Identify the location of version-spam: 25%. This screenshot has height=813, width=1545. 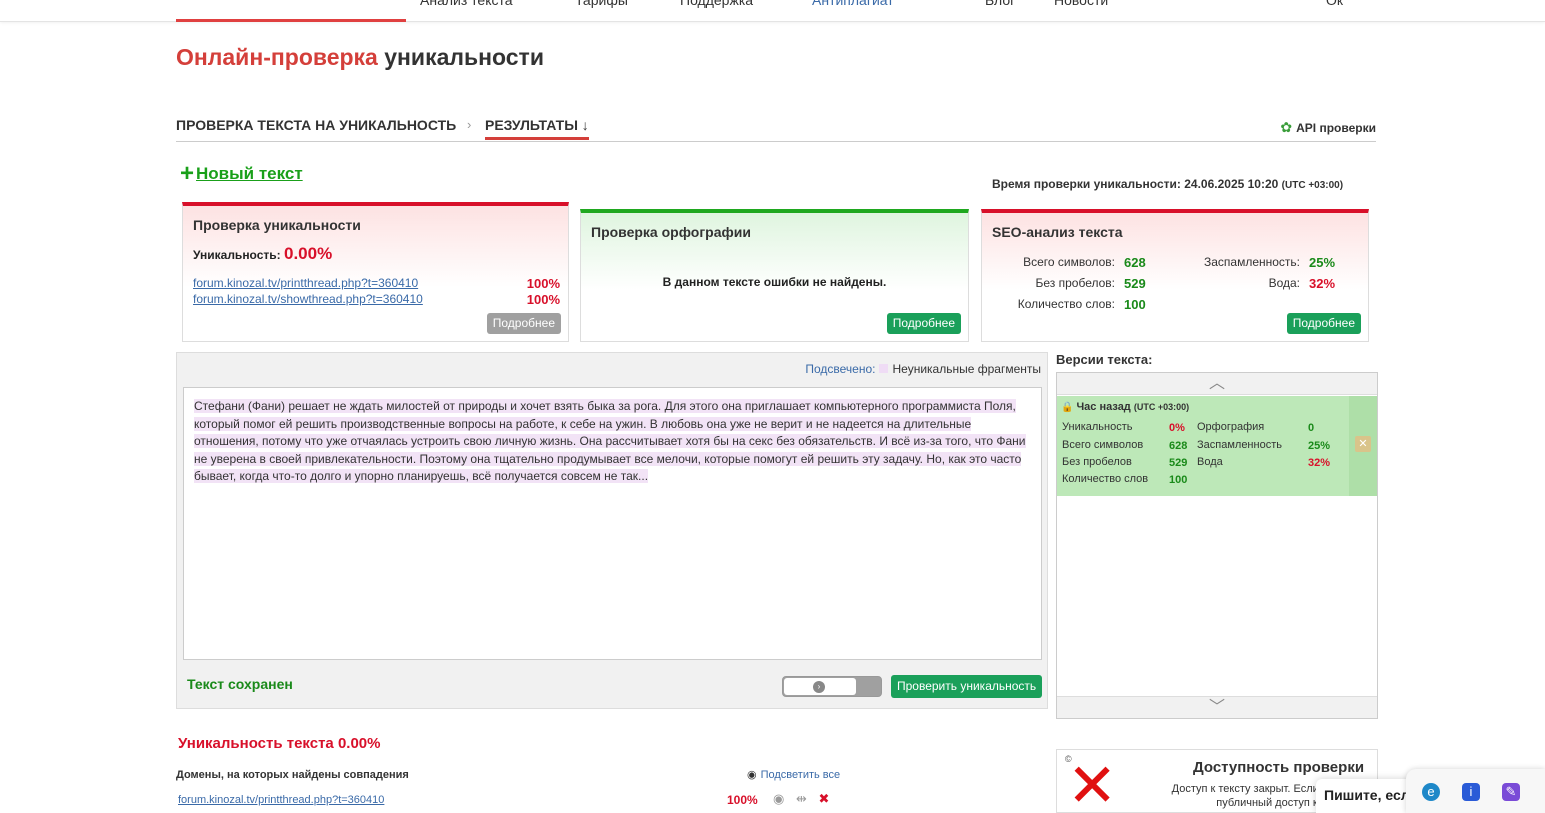
(1319, 446).